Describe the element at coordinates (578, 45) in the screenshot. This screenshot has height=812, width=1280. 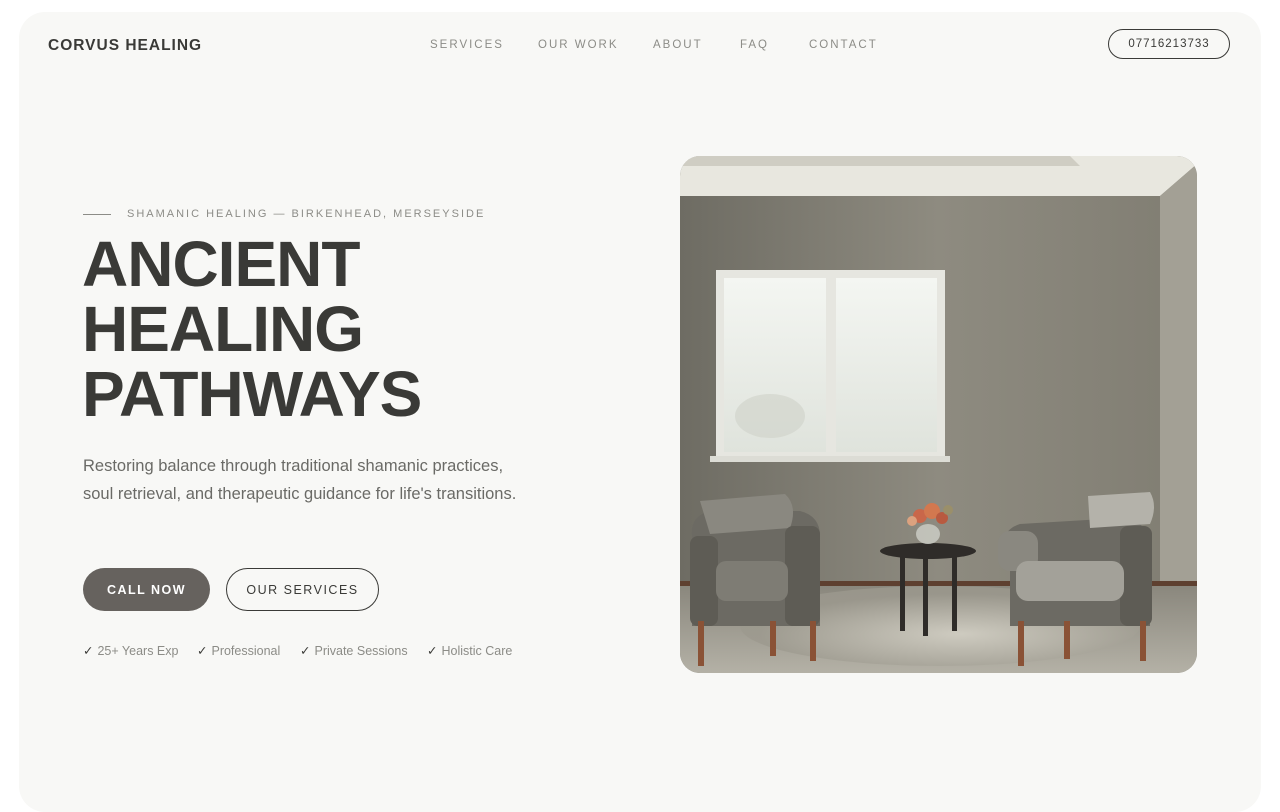
I see `nav-our-work: OUR WORK` at that location.